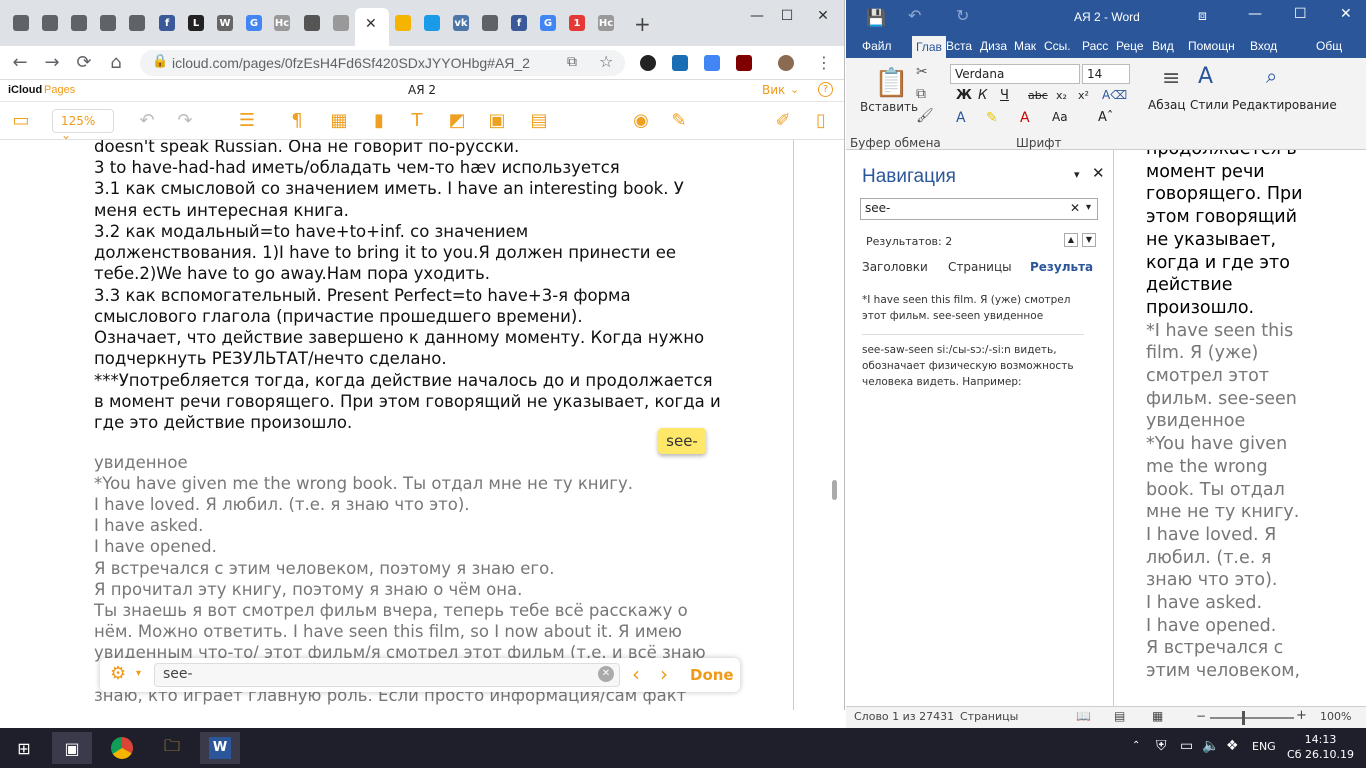  What do you see at coordinates (889, 107) in the screenshot?
I see `paste-button: Вставить` at bounding box center [889, 107].